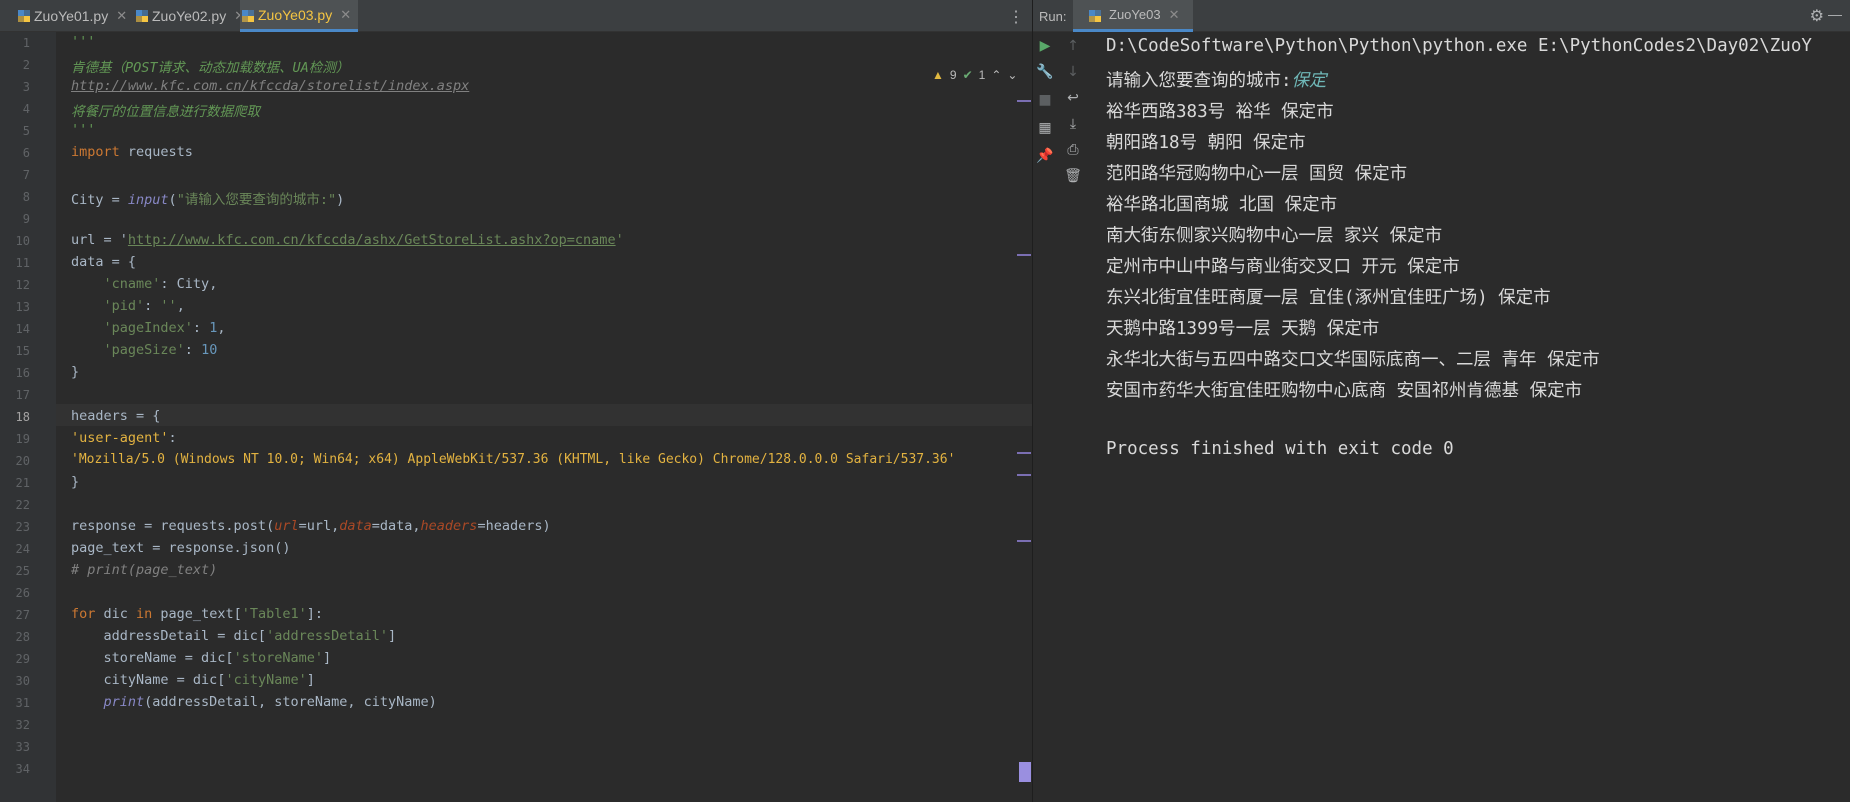 The image size is (1850, 802). Describe the element at coordinates (164, 328) in the screenshot. I see `code-line: 'pageIndex': 1,` at that location.